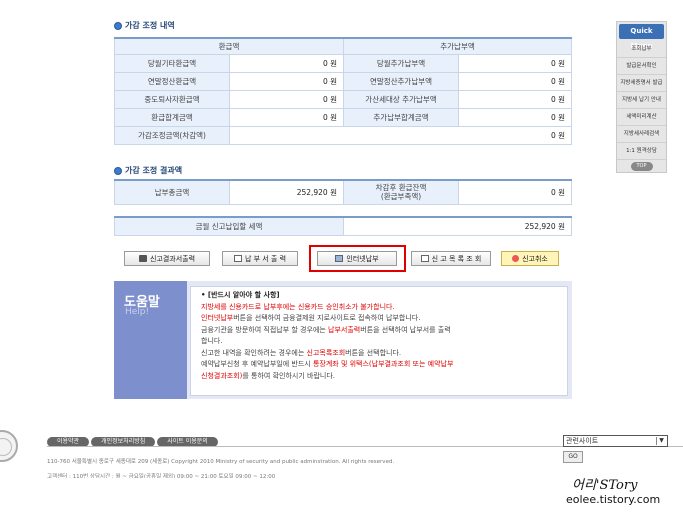  What do you see at coordinates (212, 341) in the screenshot?
I see `help-line: 합니다.` at bounding box center [212, 341].